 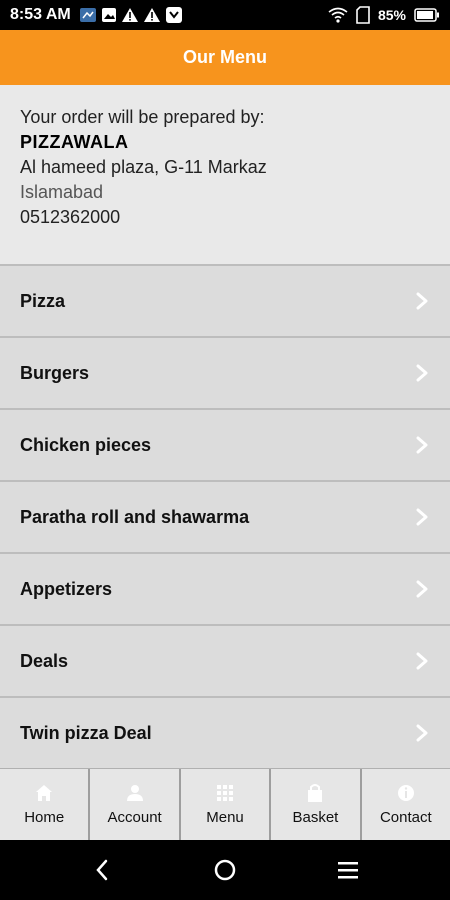 I want to click on home-nav-button, so click(x=225, y=870).